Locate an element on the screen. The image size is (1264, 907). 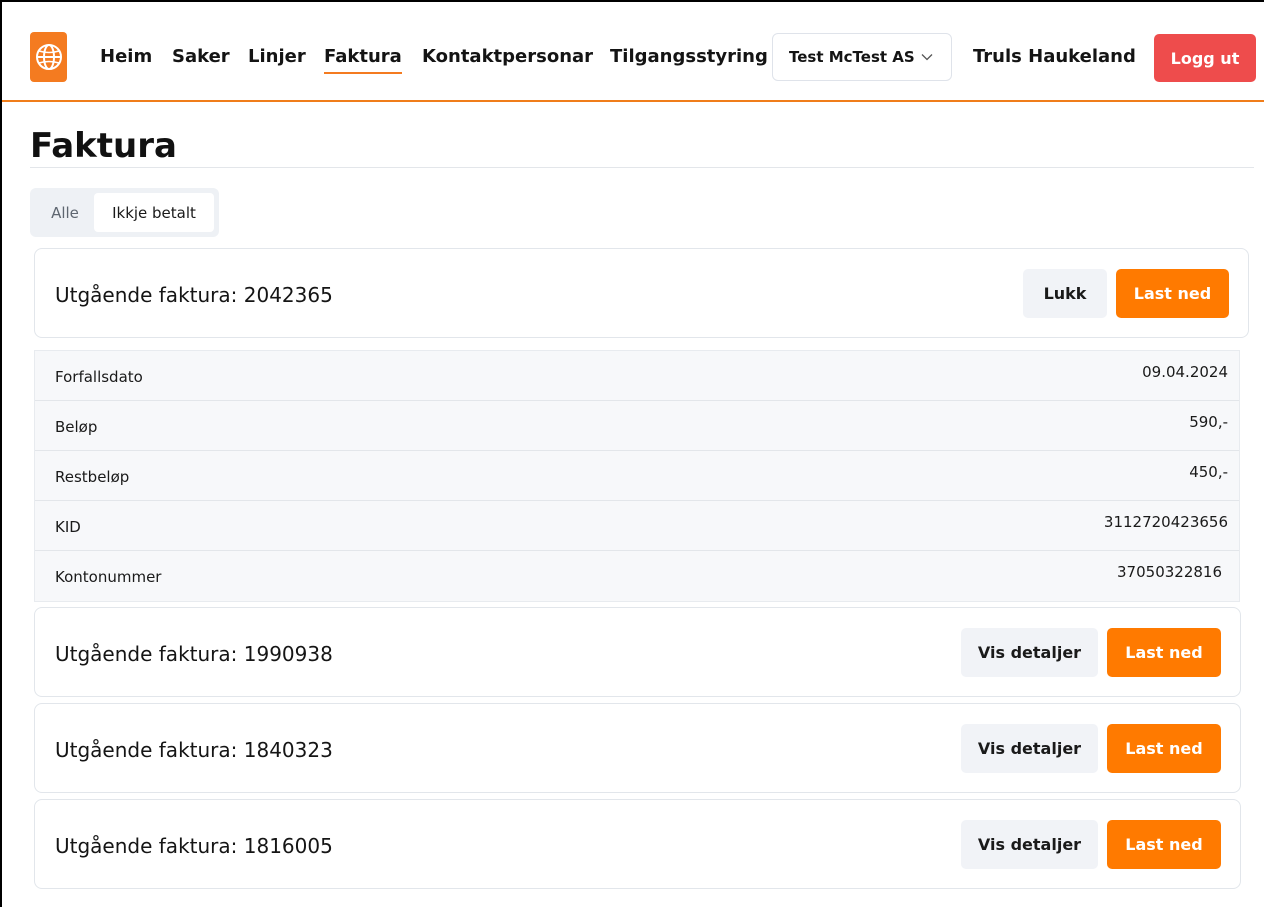
invoice-title: Utgående faktura: 1990938 is located at coordinates (194, 654).